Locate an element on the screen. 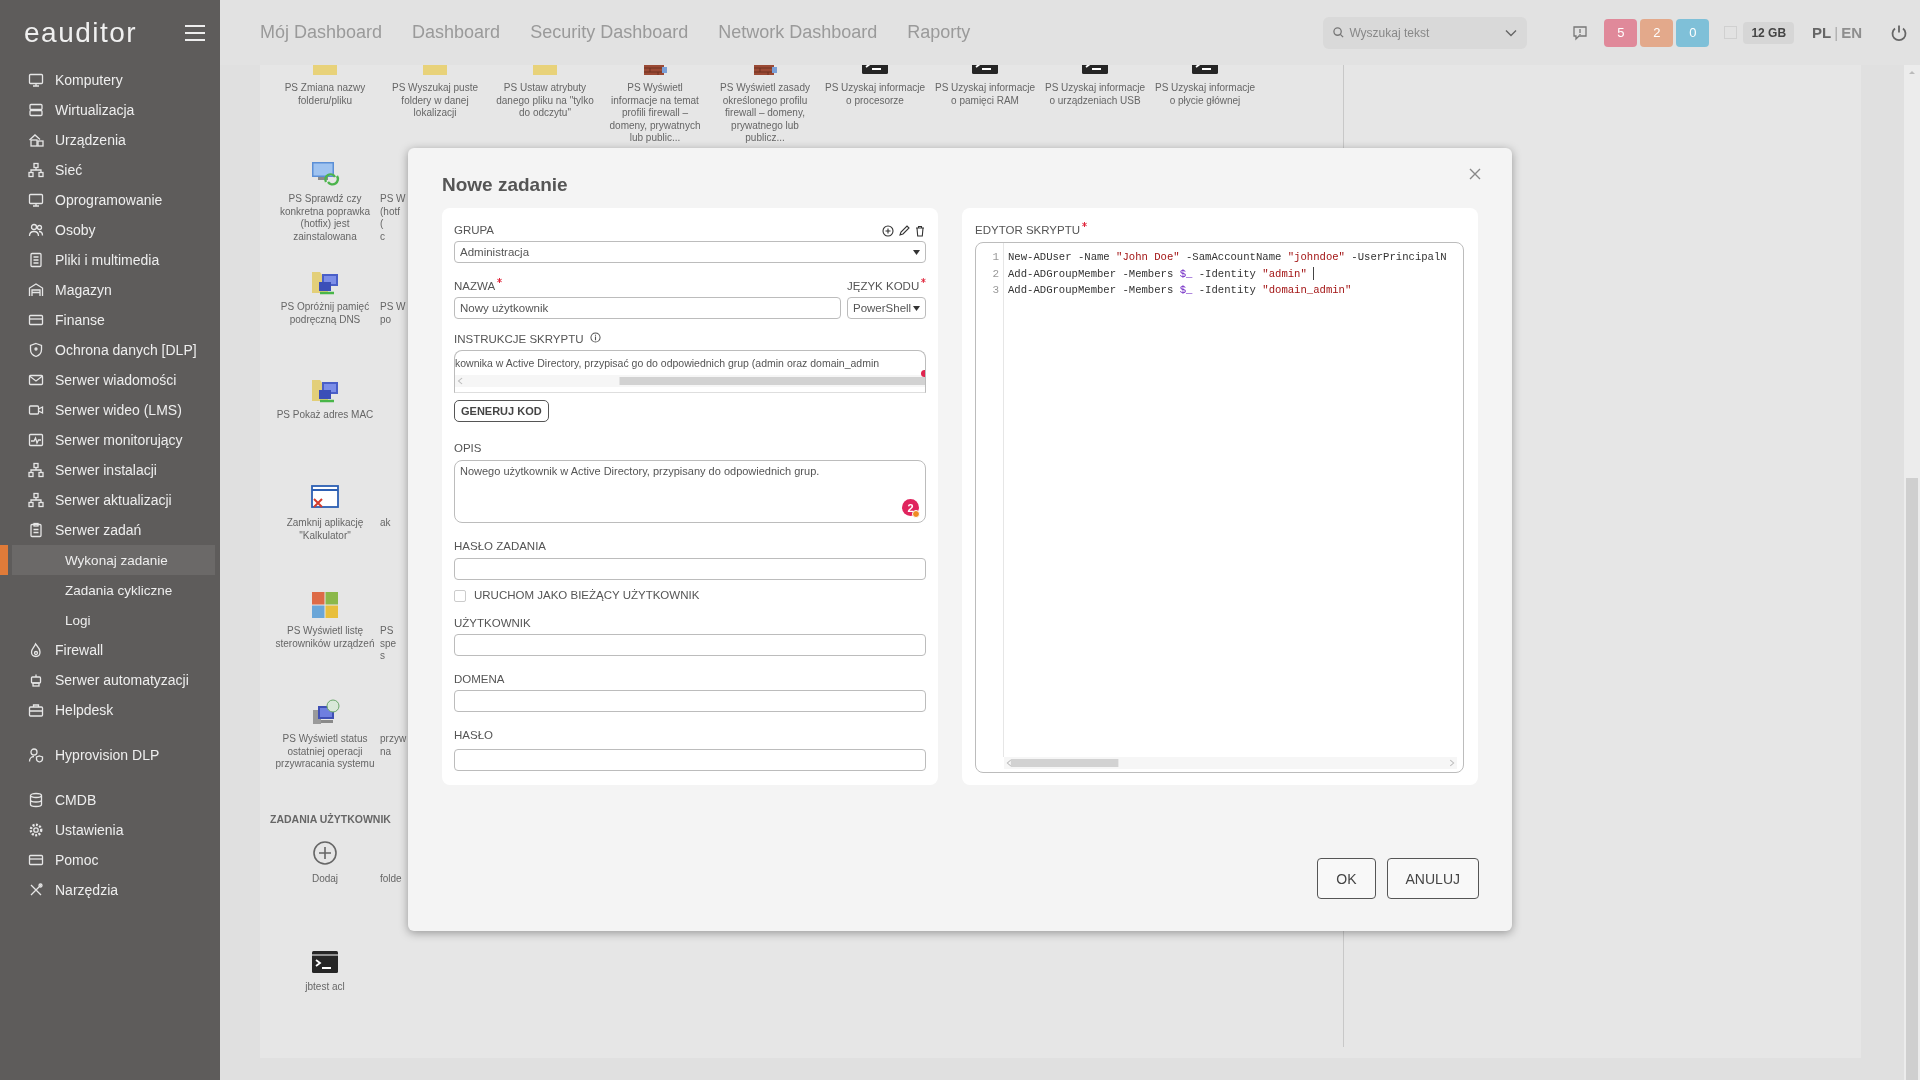 This screenshot has height=1080, width=1920. sidebar-subitem: Zadania cykliczne is located at coordinates (107, 590).